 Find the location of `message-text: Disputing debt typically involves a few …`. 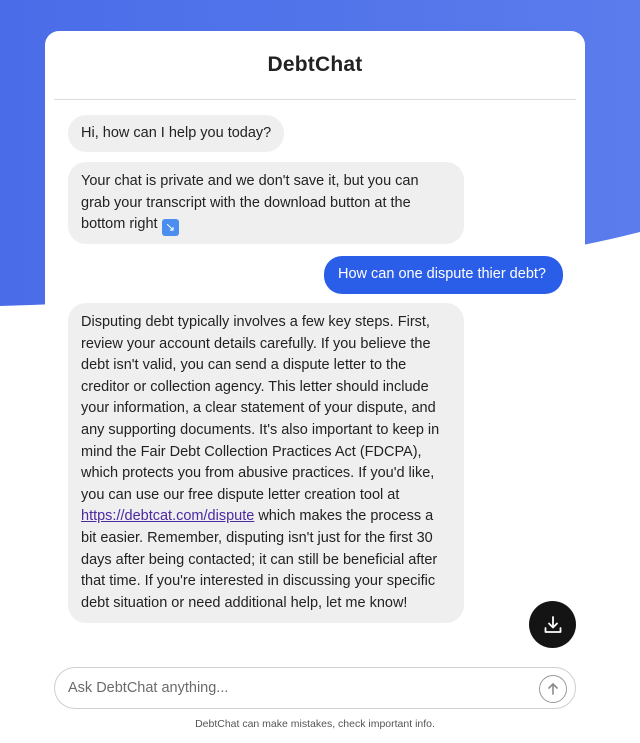

message-text: Disputing debt typically involves a few … is located at coordinates (260, 408).